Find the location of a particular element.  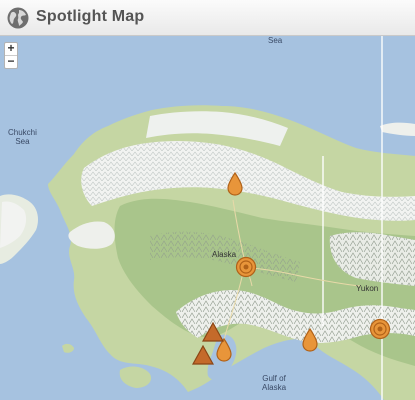

sea-label: Sea is located at coordinates (275, 40).